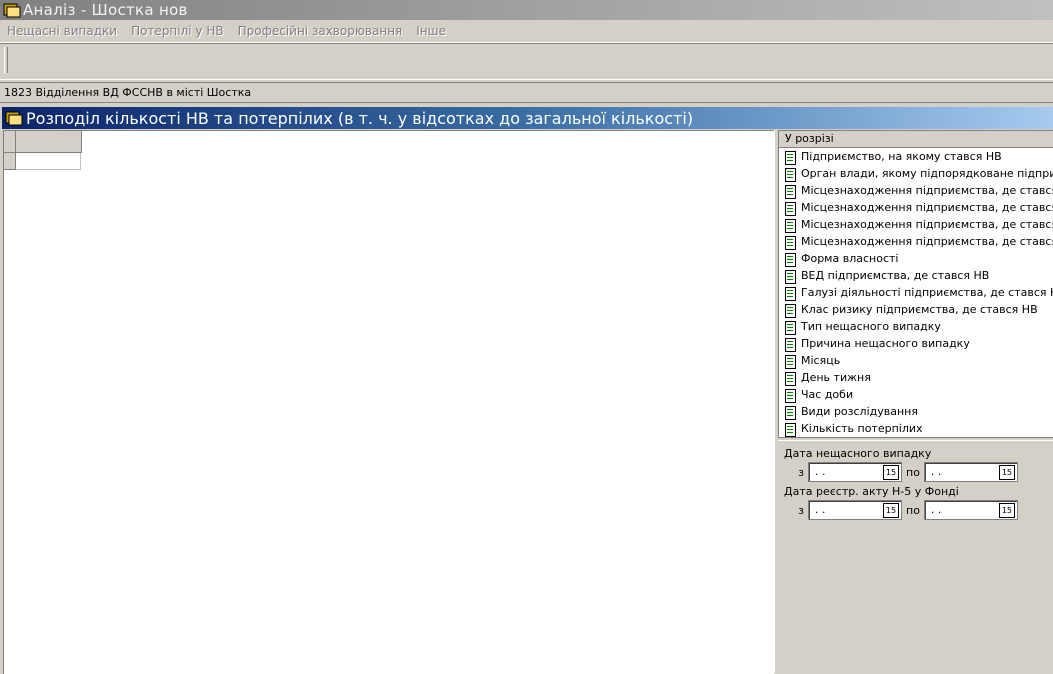 This screenshot has height=674, width=1053. I want to click on dimension-item: Підприємство, на якому стався НВ, so click(916, 156).